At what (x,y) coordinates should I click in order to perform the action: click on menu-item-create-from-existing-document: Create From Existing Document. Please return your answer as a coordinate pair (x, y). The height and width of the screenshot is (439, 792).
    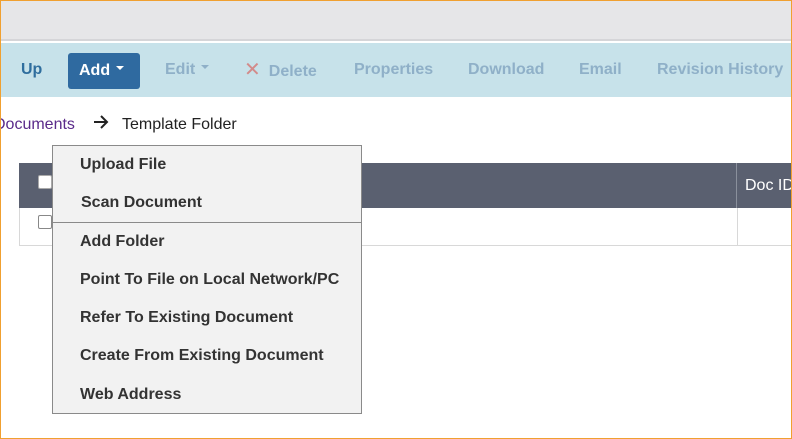
    Looking at the image, I should click on (202, 356).